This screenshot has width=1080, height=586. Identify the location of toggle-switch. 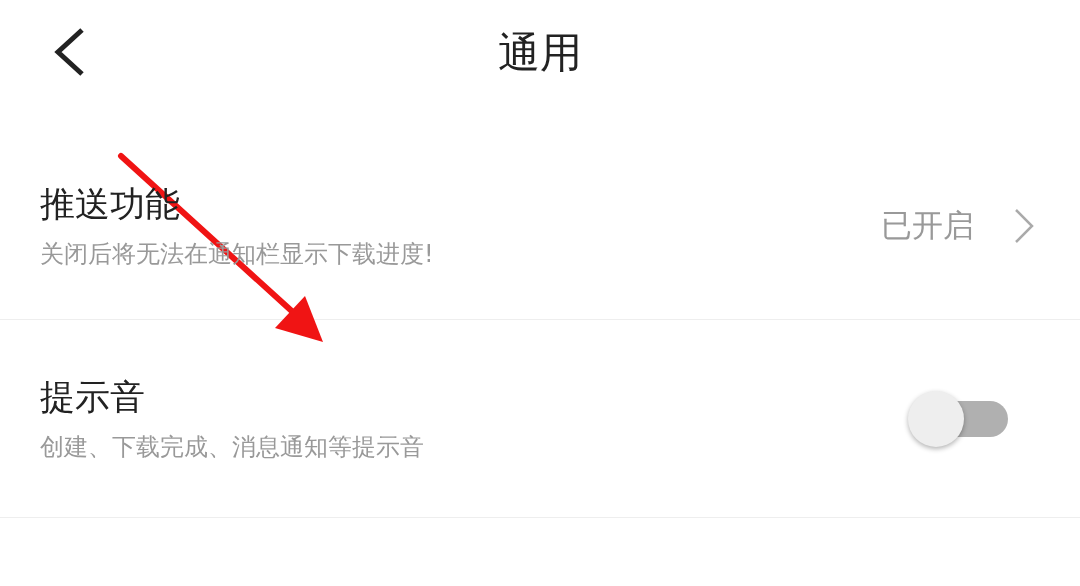
(958, 418).